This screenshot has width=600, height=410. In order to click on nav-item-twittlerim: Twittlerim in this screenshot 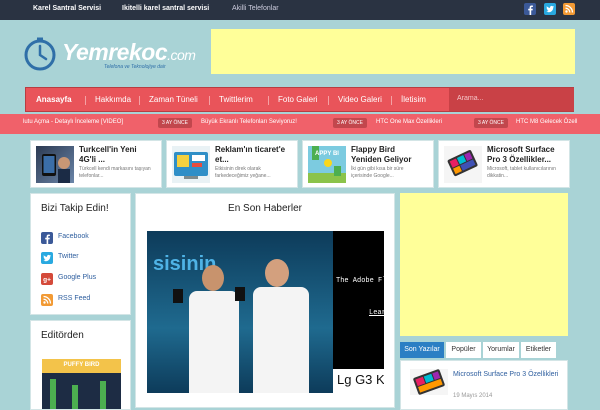, I will do `click(236, 99)`.